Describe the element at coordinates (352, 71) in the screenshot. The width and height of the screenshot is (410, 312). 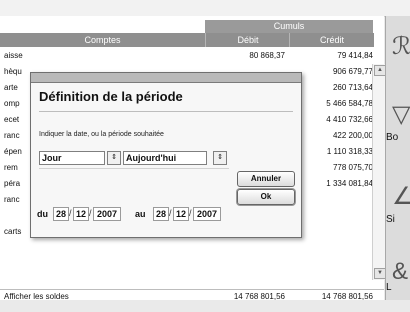
I see `credit-cell: 906 679,77` at that location.